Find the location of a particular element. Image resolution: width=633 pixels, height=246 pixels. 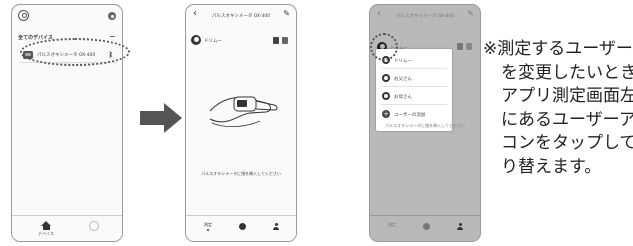

gear-icon is located at coordinates (112, 16).